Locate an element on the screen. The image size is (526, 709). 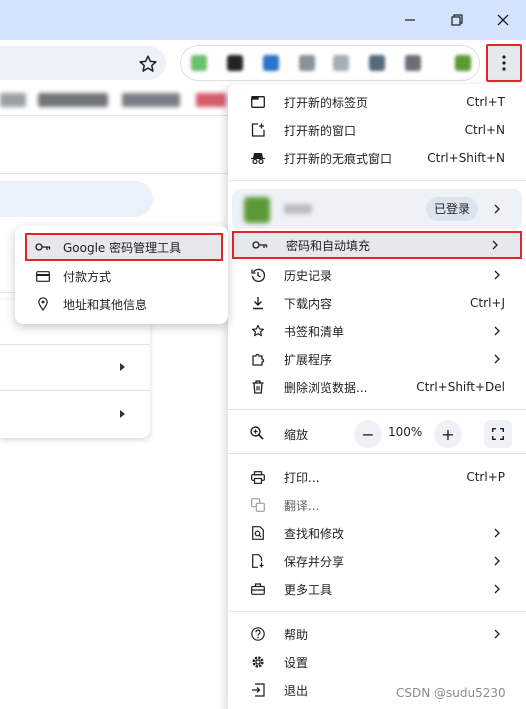
extensions-area is located at coordinates (330, 63).